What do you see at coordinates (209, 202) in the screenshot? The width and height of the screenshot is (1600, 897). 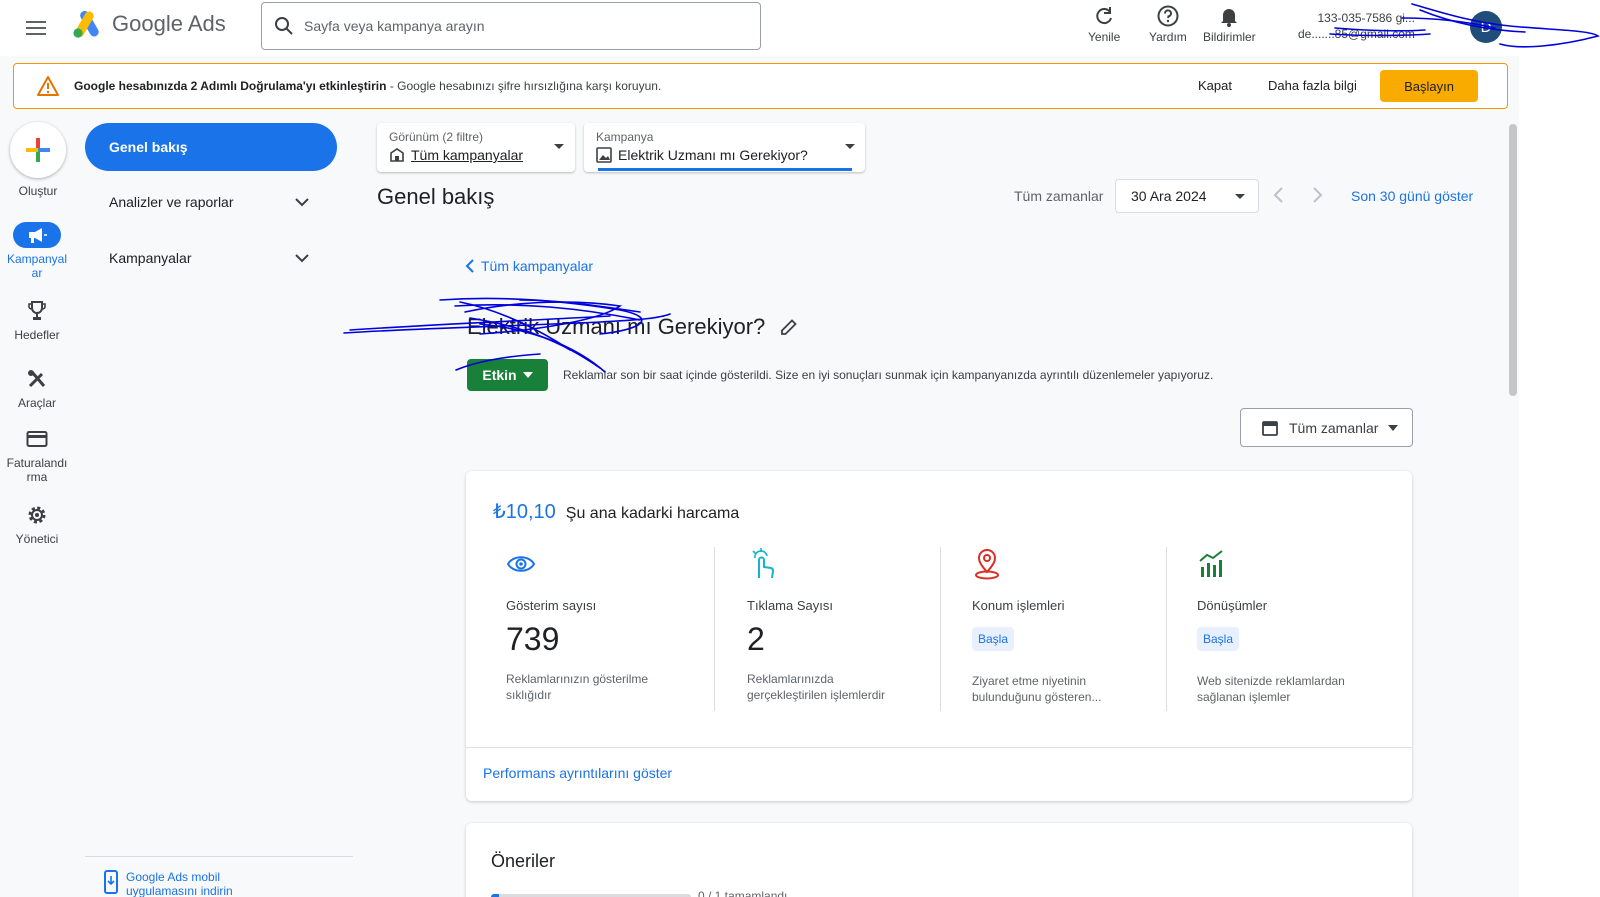 I see `nav-analytics: Analizler ve raporlar` at bounding box center [209, 202].